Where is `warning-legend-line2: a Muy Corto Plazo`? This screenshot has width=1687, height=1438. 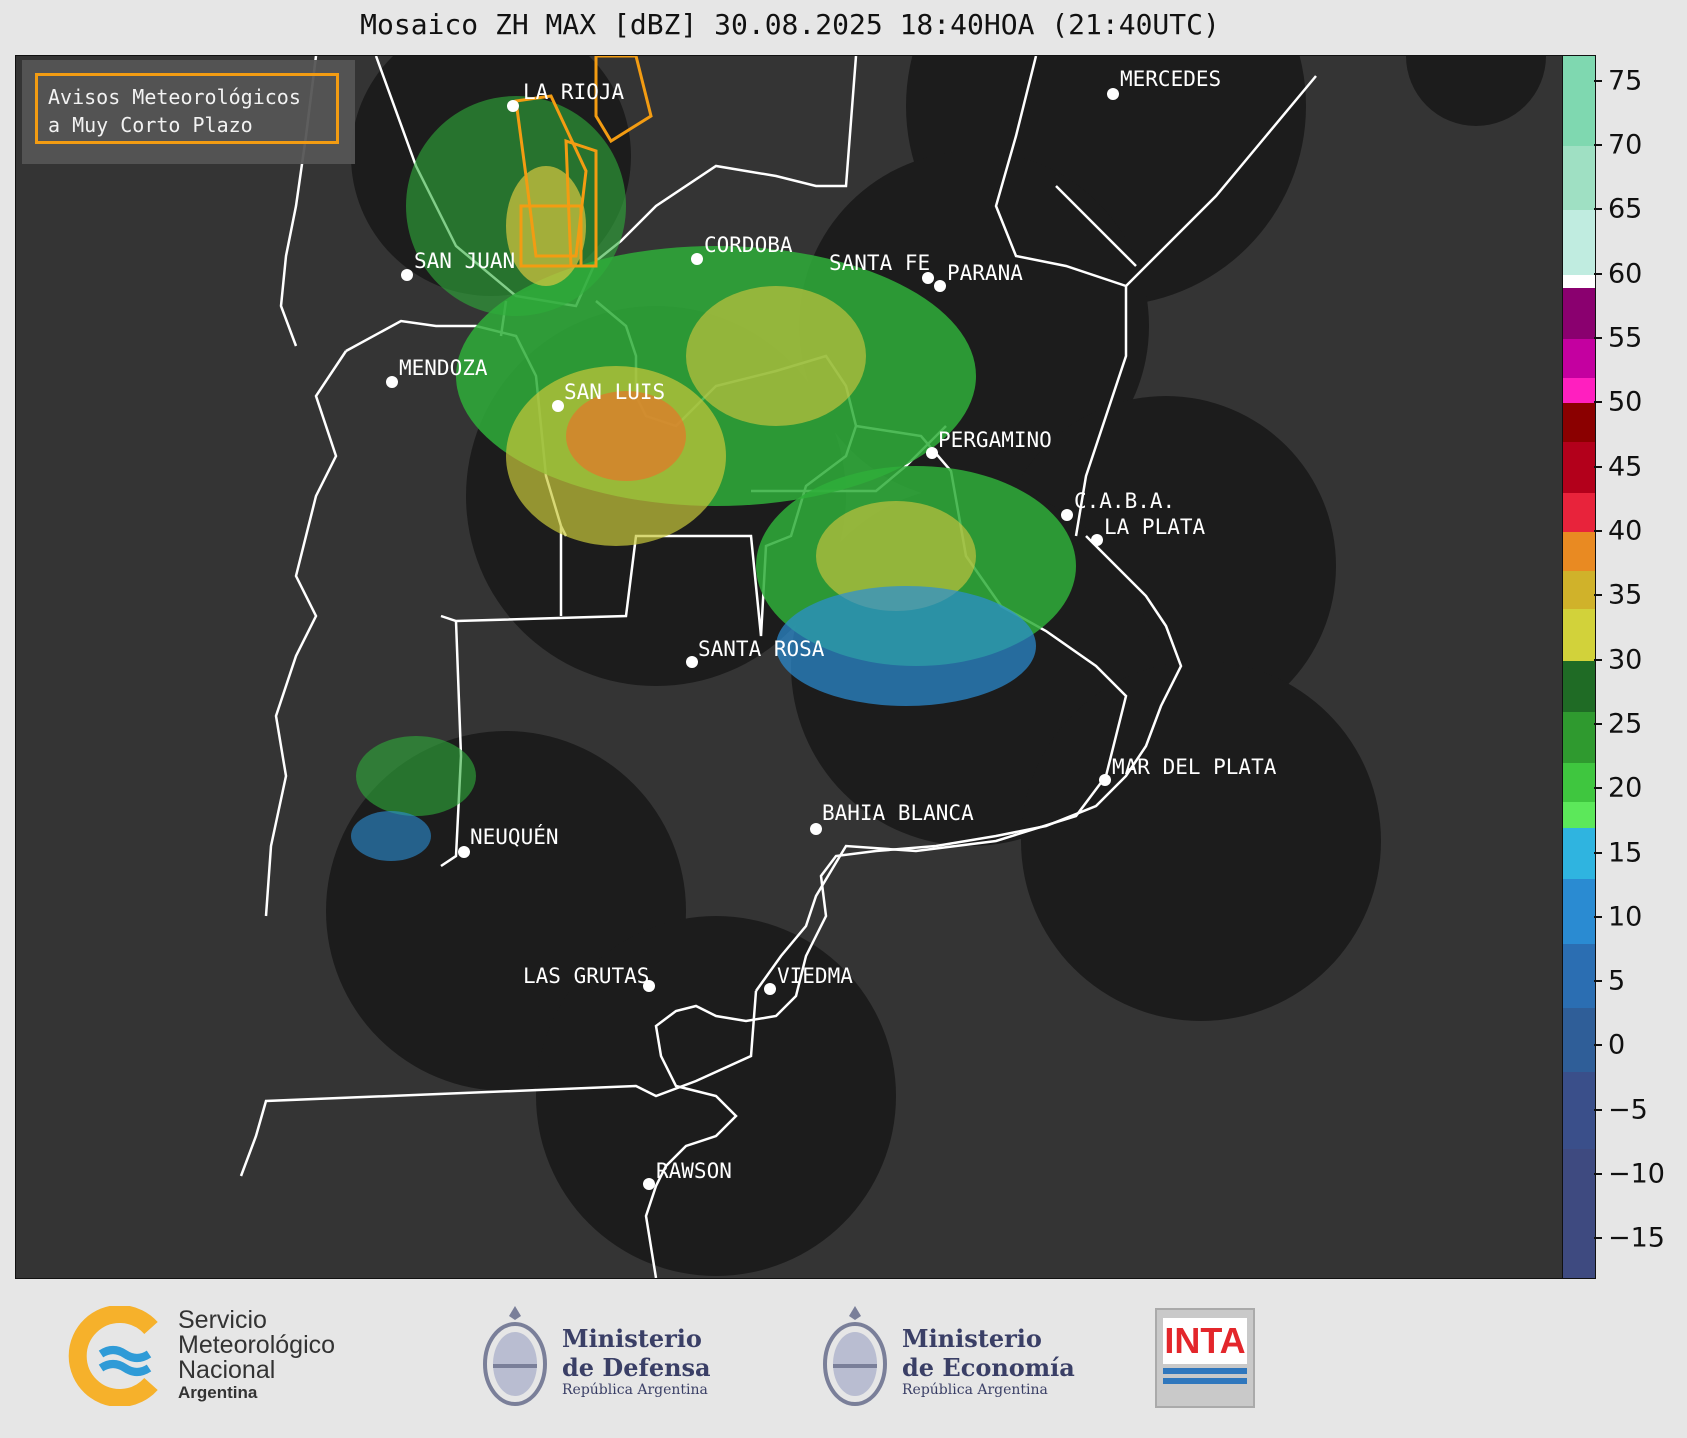
warning-legend-line2: a Muy Corto Plazo is located at coordinates (150, 125).